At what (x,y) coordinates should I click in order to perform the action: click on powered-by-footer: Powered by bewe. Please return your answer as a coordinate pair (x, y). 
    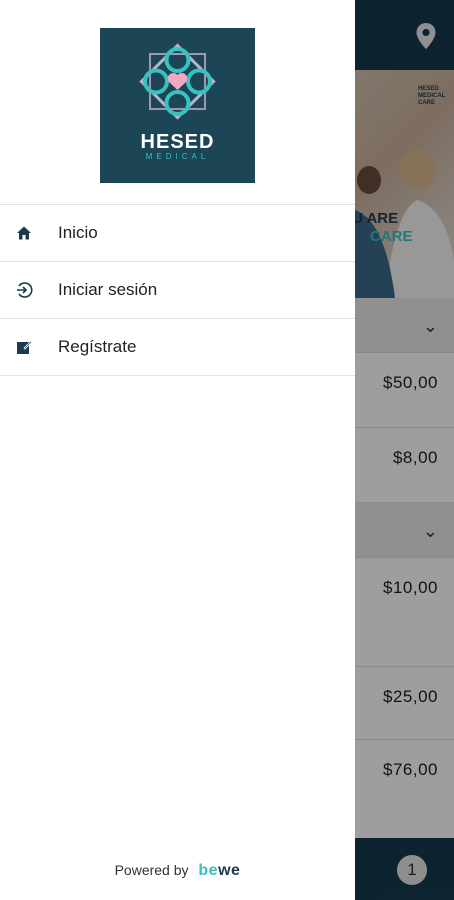
    Looking at the image, I should click on (177, 871).